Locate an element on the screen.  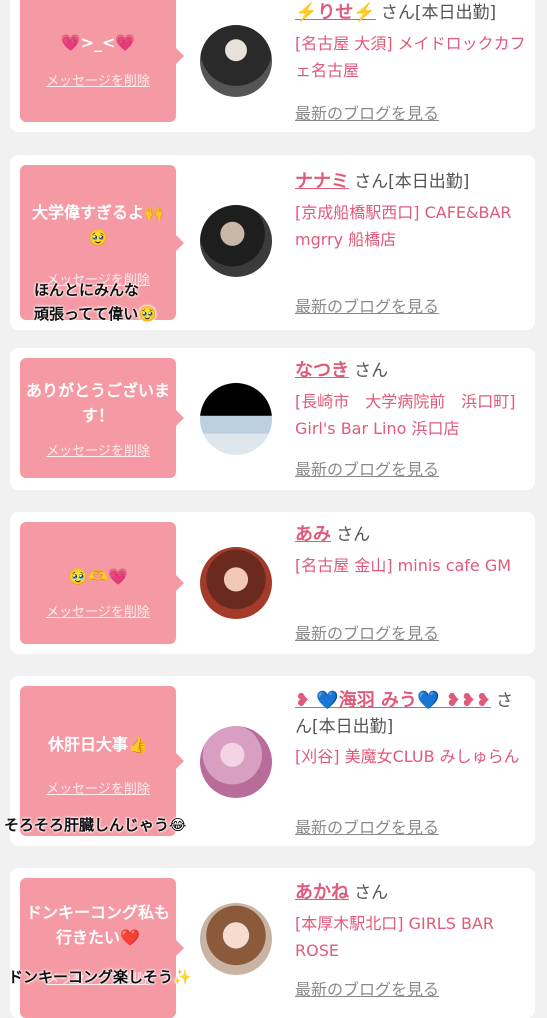
cast-name-link: あかね is located at coordinates (322, 892).